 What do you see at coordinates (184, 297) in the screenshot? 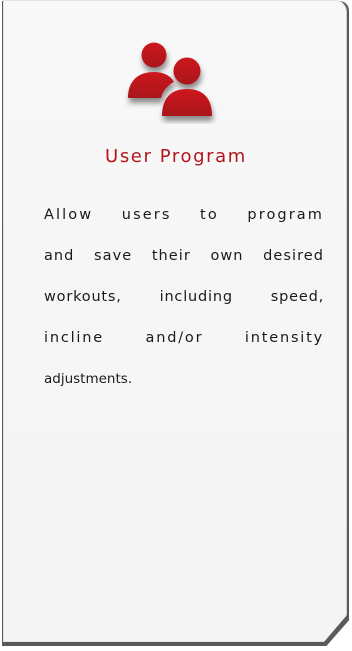
I see `description-line: workouts, including speed,` at bounding box center [184, 297].